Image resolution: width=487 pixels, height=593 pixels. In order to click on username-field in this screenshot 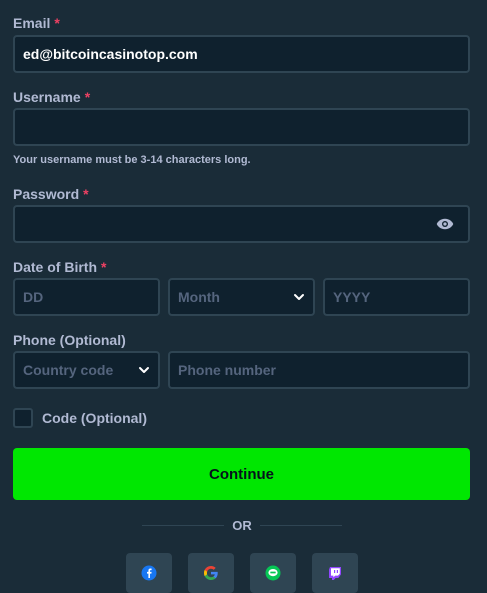, I will do `click(241, 127)`.